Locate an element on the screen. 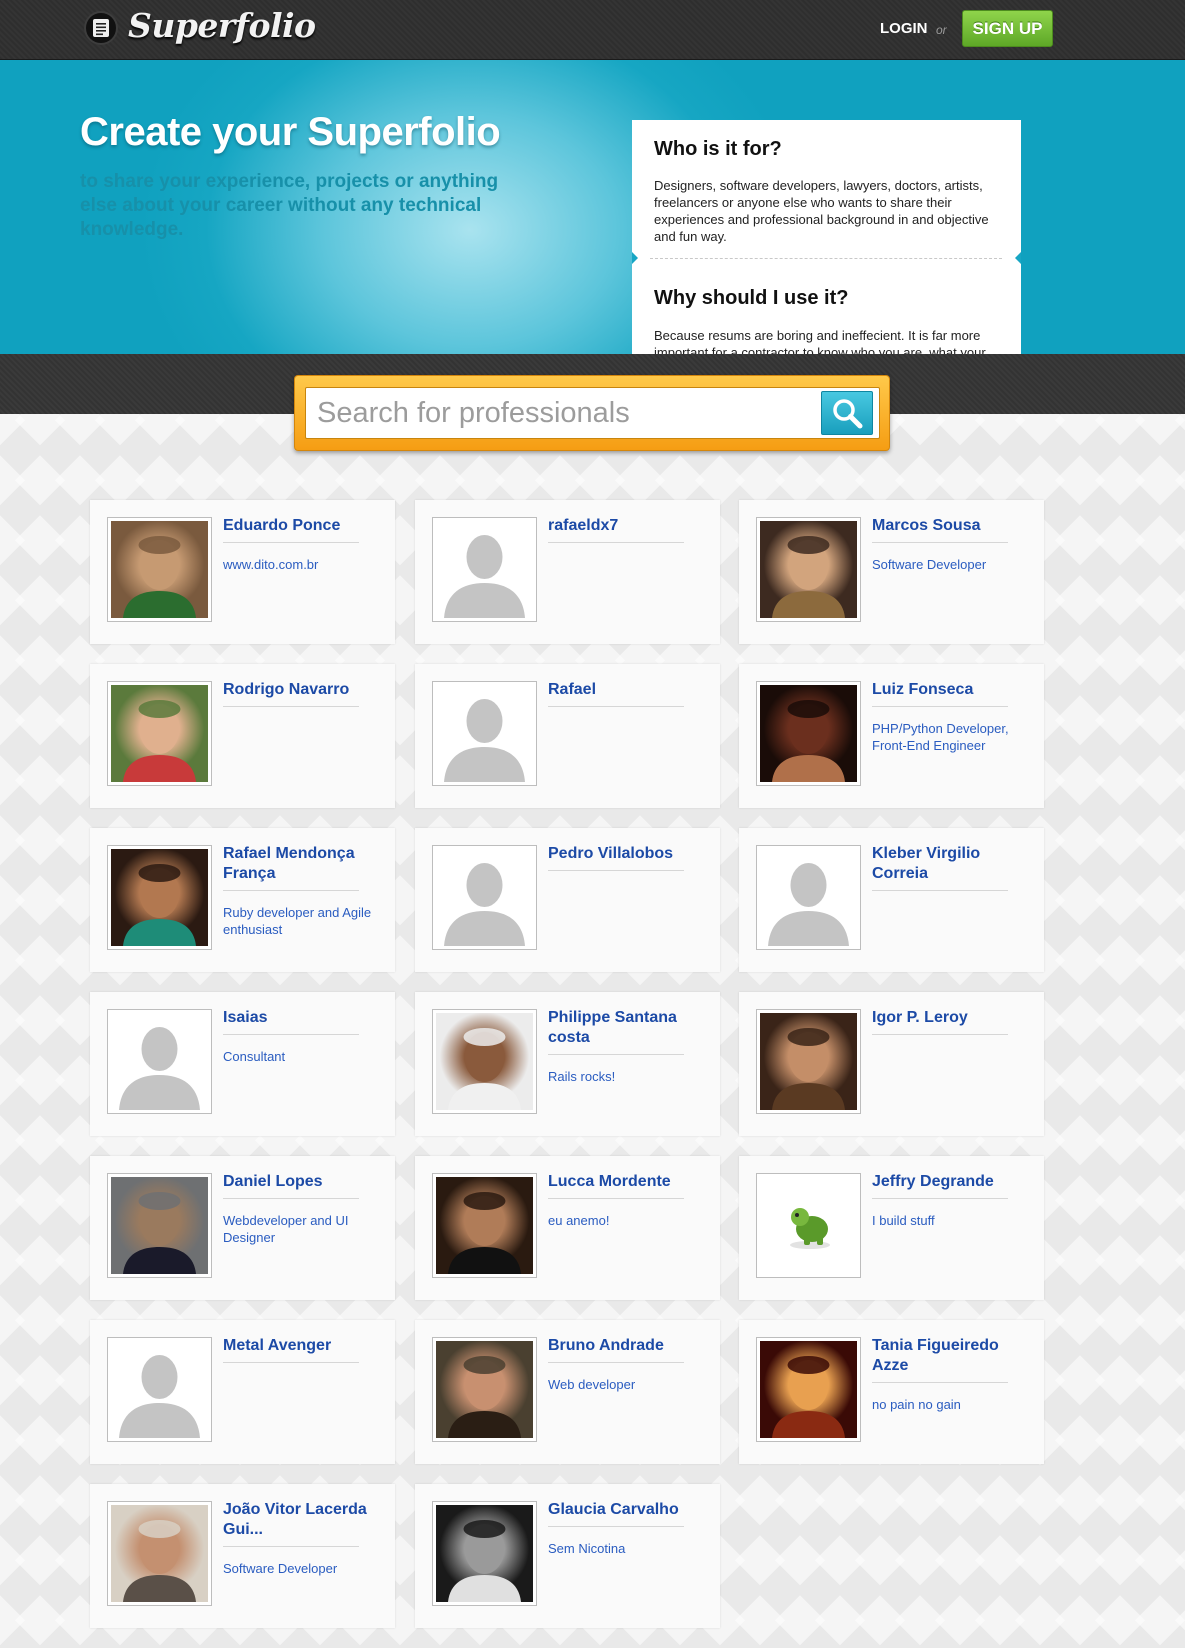 The height and width of the screenshot is (1648, 1185). profile-name-link: Bruno Andrade is located at coordinates (623, 1346).